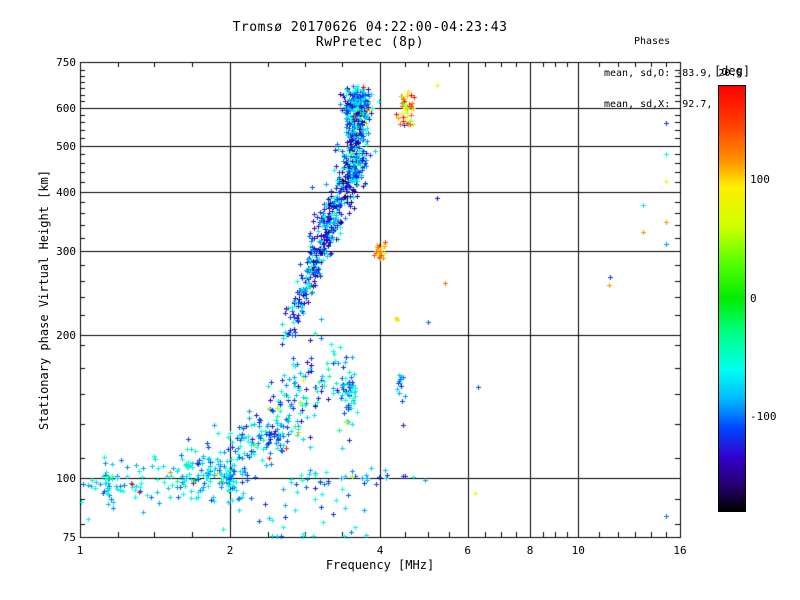  Describe the element at coordinates (468, 550) in the screenshot. I see `x-tick-label: 6` at that location.